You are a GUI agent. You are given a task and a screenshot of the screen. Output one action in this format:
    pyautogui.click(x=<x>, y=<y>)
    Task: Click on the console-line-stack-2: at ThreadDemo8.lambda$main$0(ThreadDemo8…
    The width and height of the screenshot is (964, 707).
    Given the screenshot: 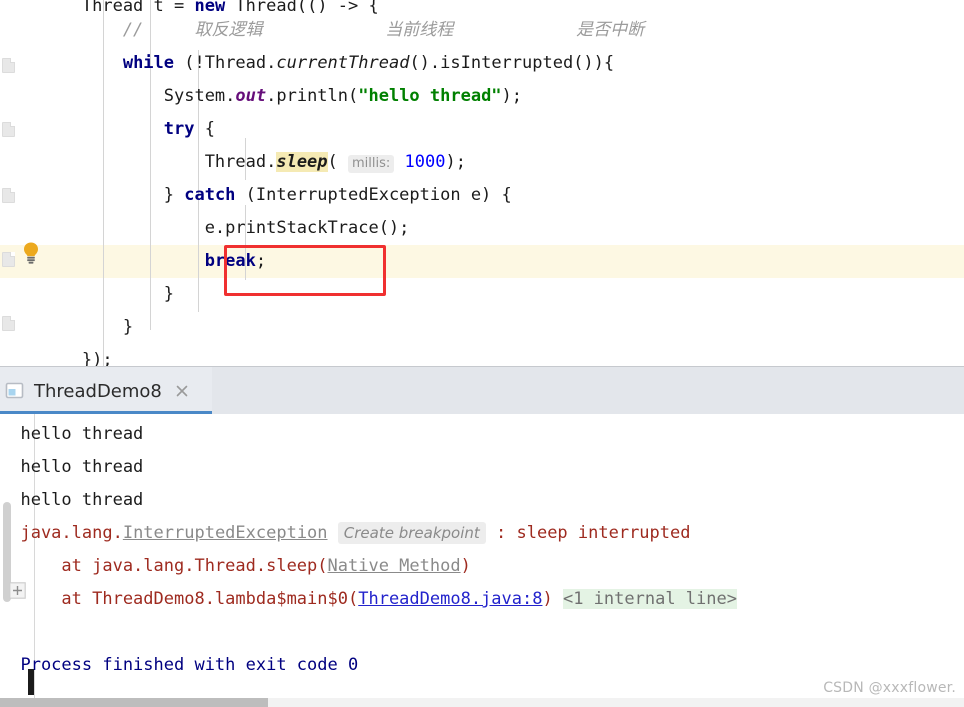 What is the action you would take?
    pyautogui.click(x=368, y=599)
    